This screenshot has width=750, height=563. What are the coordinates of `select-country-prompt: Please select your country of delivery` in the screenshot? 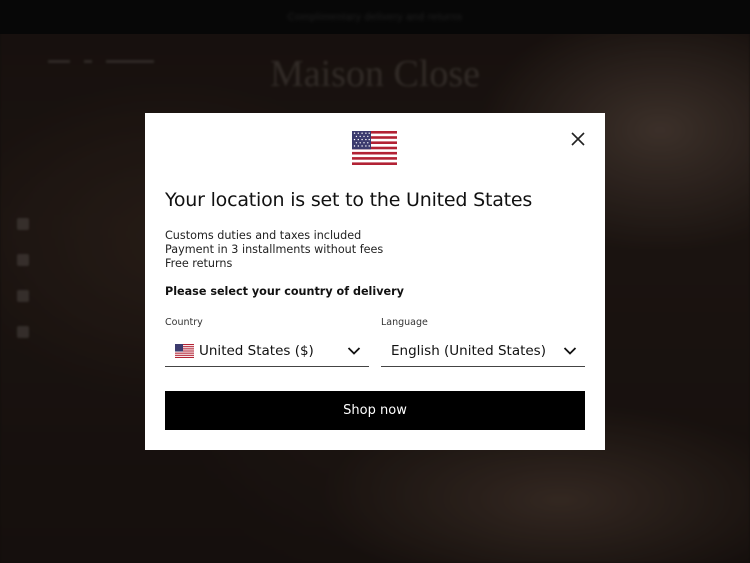 It's located at (284, 291).